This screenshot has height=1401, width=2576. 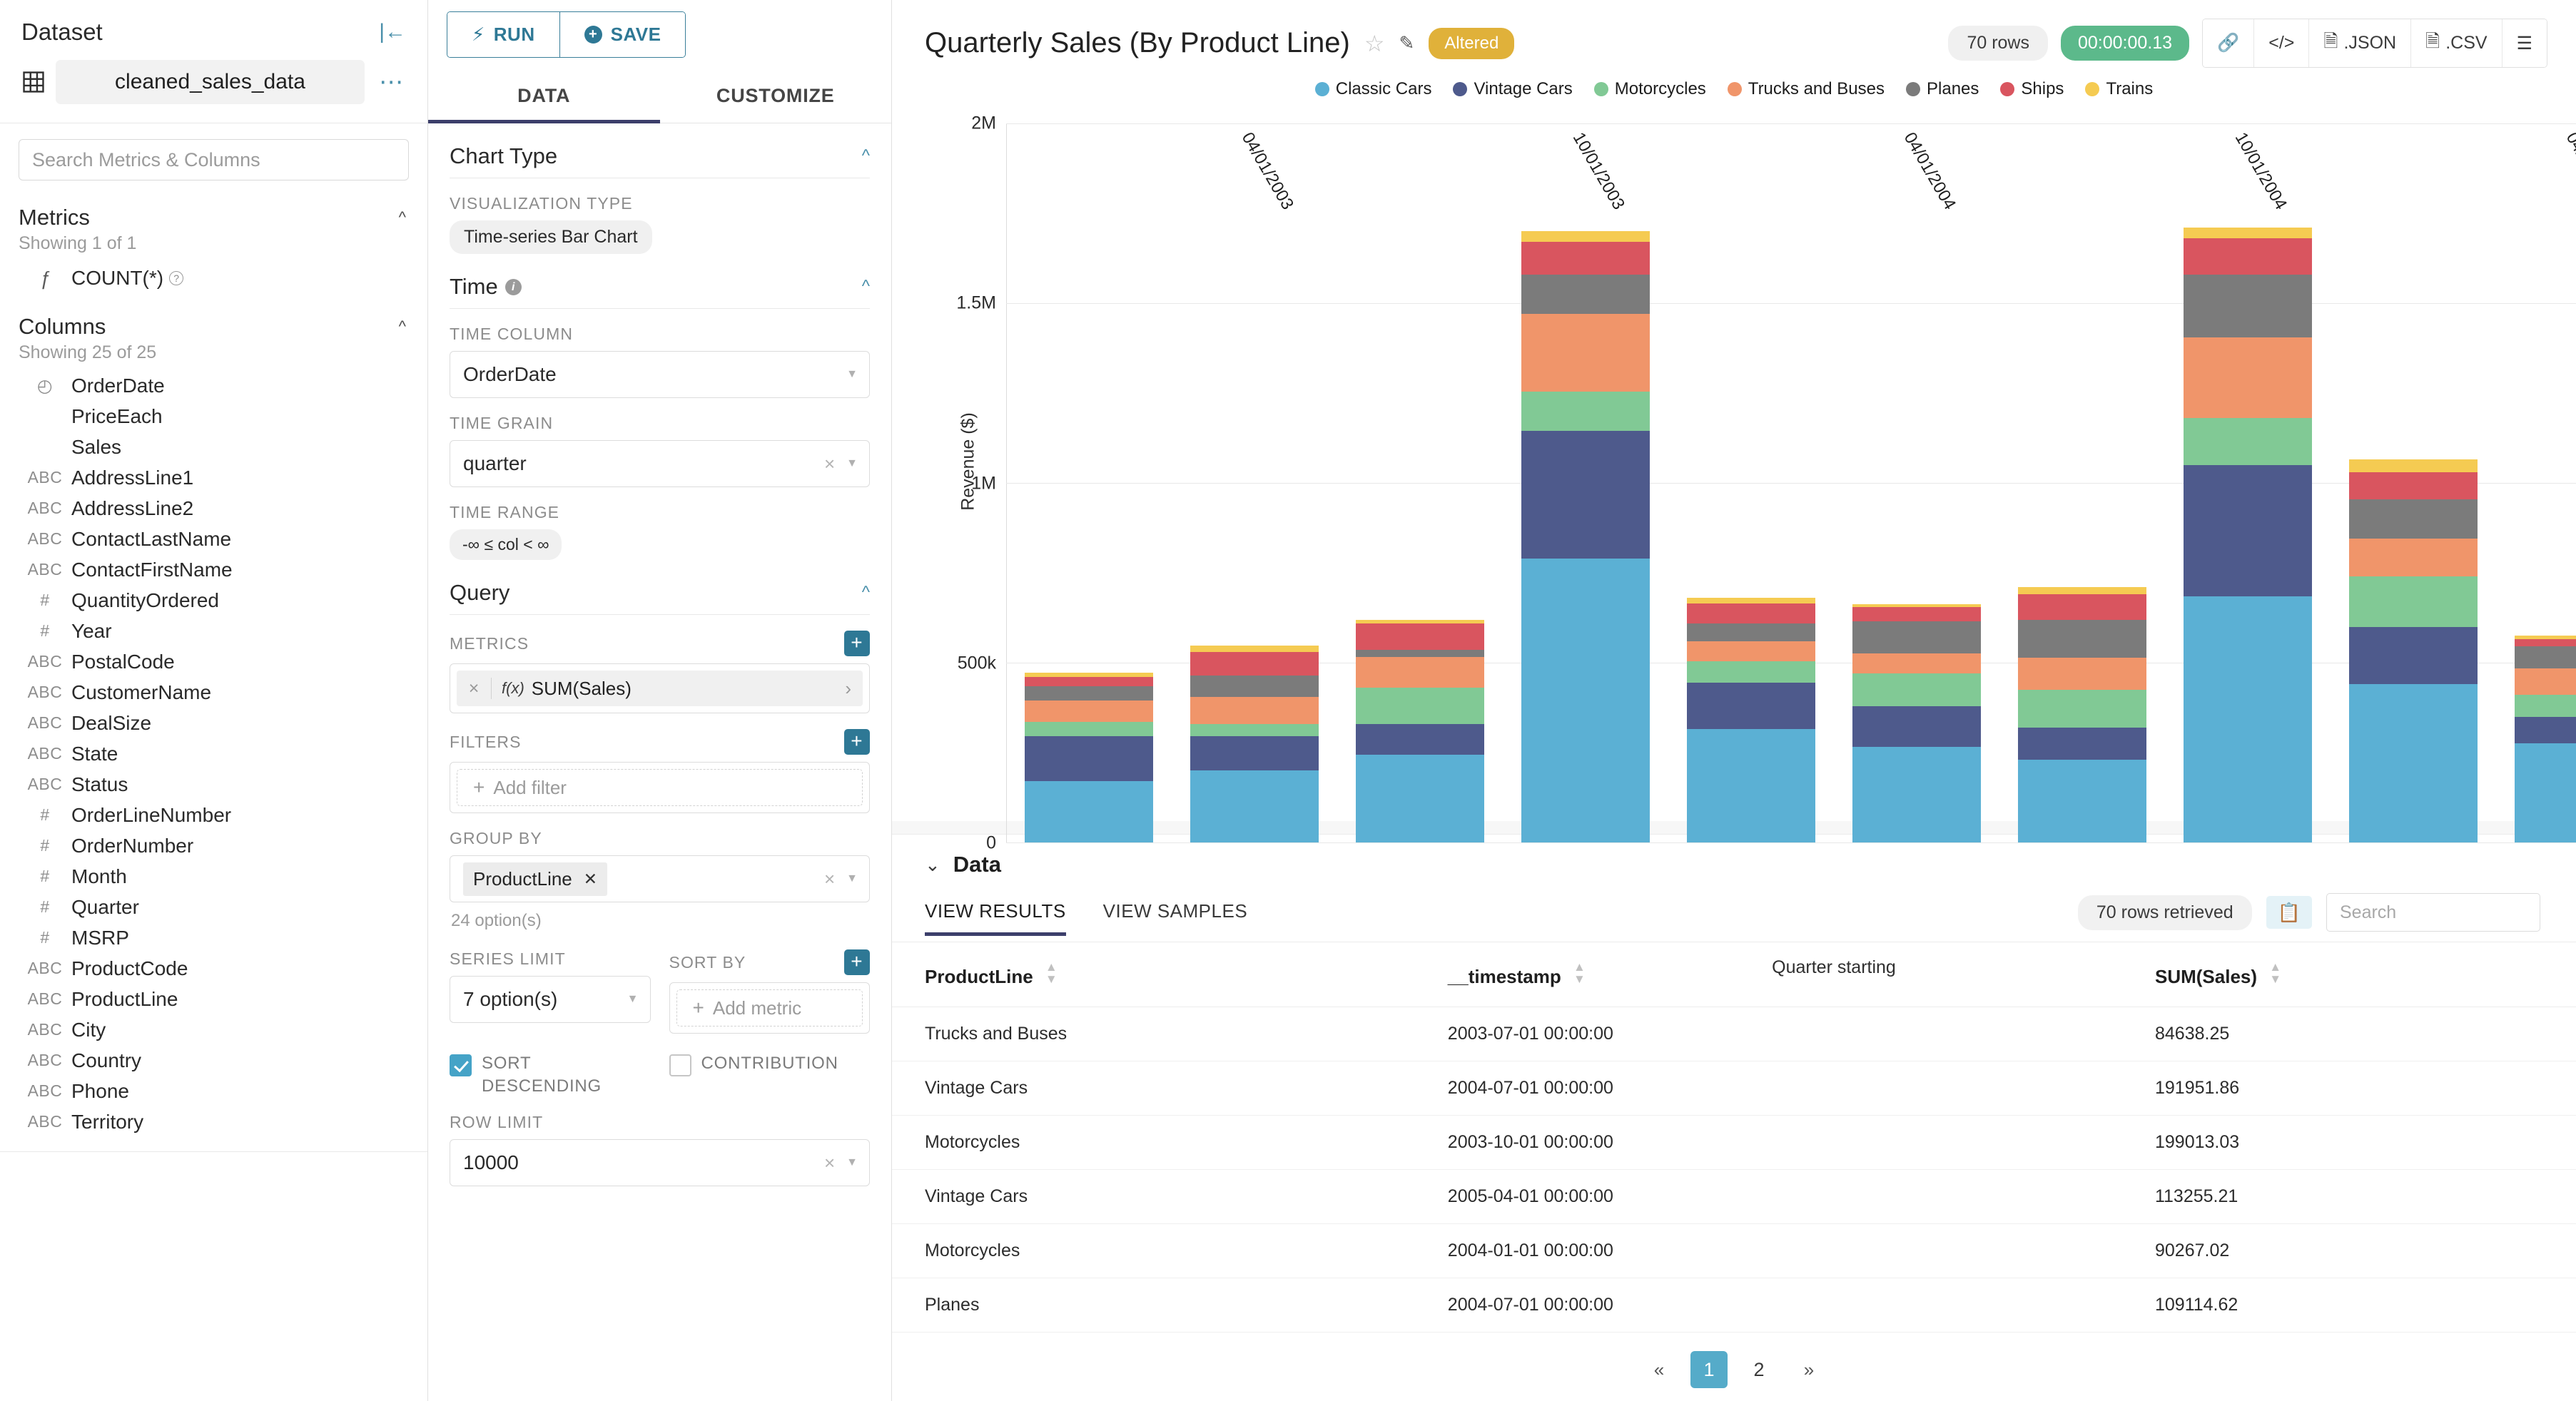 What do you see at coordinates (544, 97) in the screenshot?
I see `tab-data: DATA` at bounding box center [544, 97].